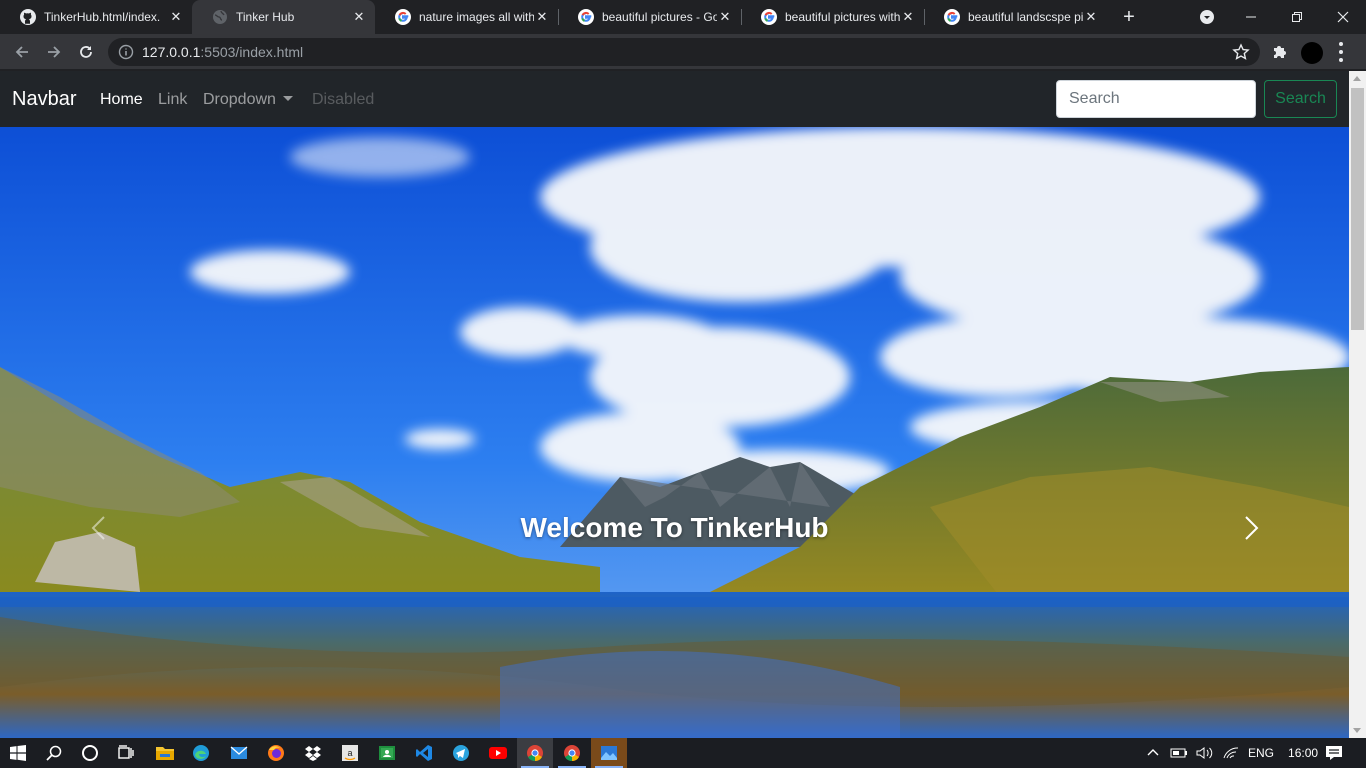 The height and width of the screenshot is (768, 1366). I want to click on windows-logo-icon, so click(18, 753).